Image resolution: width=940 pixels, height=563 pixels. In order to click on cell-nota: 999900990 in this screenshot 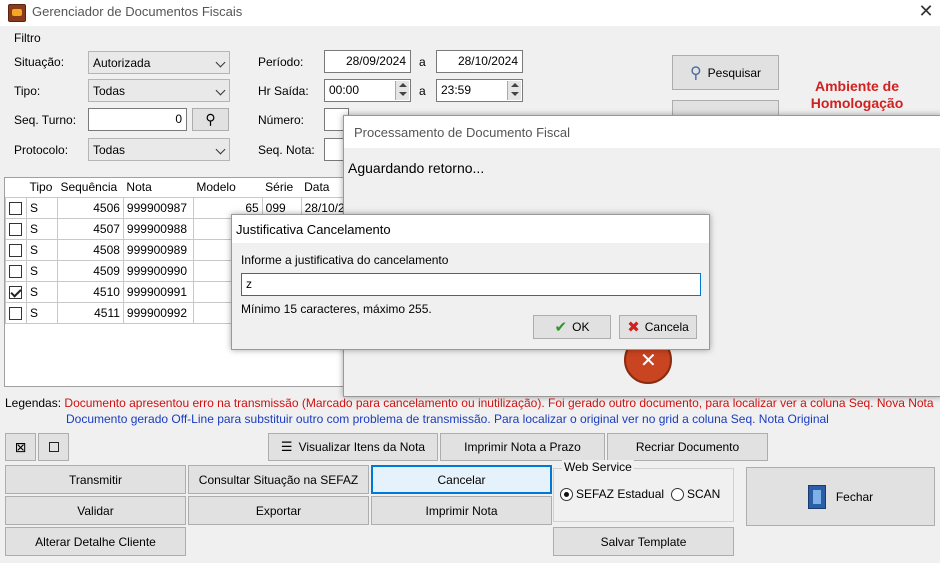, I will do `click(158, 270)`.